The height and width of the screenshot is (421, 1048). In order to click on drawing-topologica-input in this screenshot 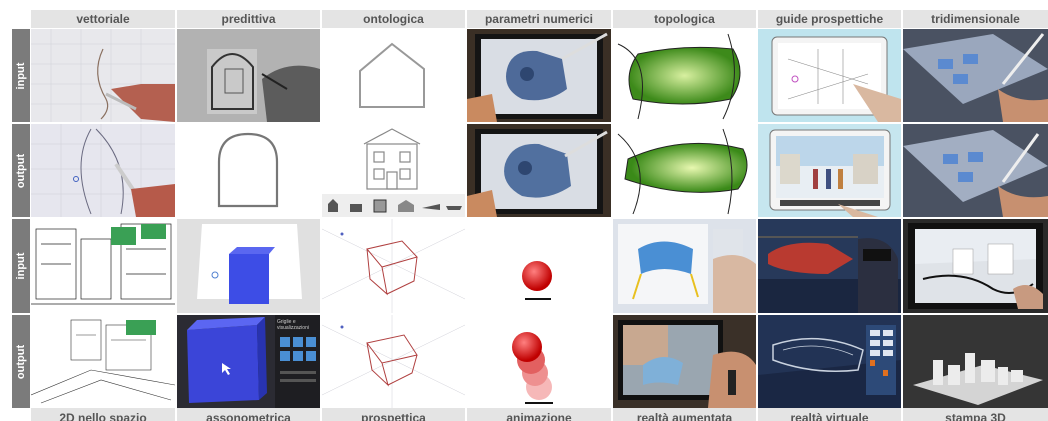, I will do `click(684, 75)`.